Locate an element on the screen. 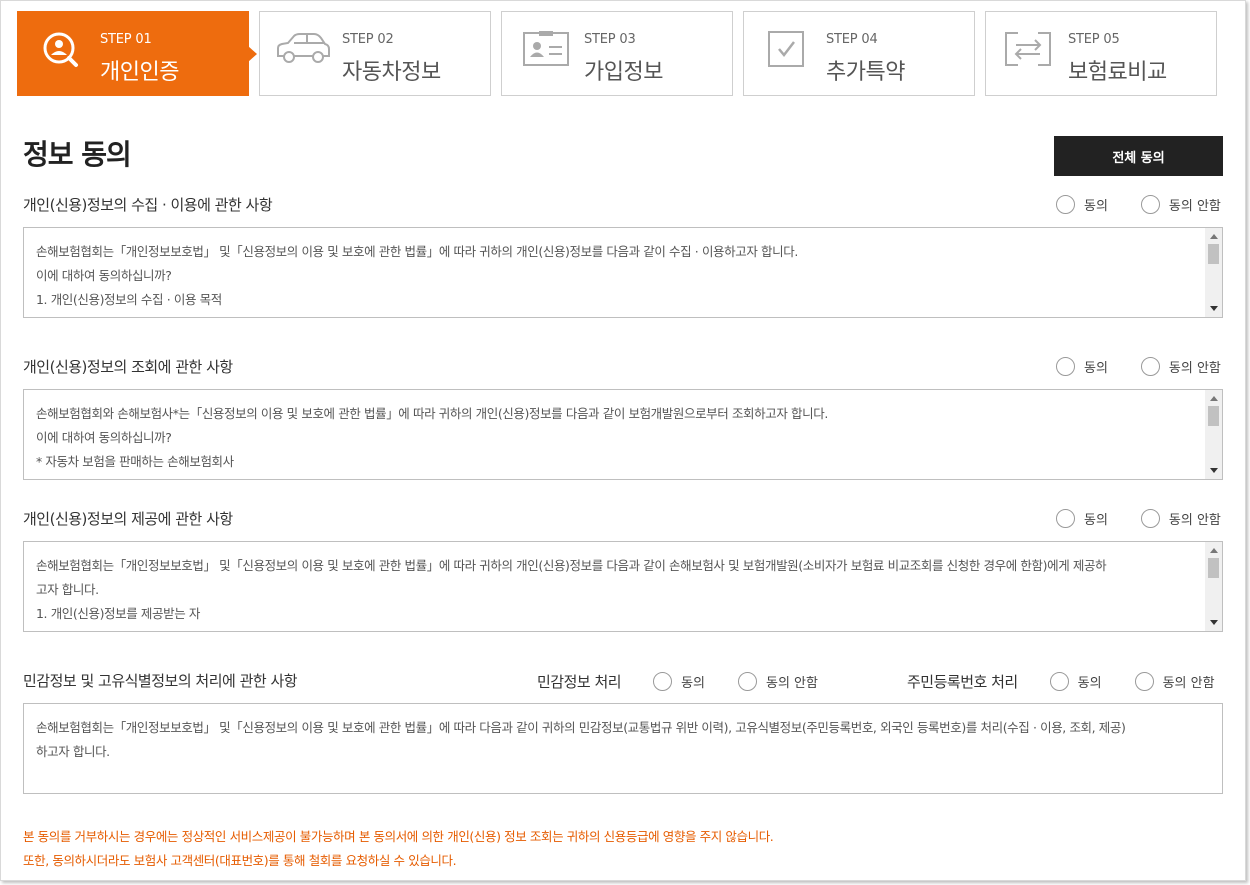  step-number: STEP 01 is located at coordinates (126, 39).